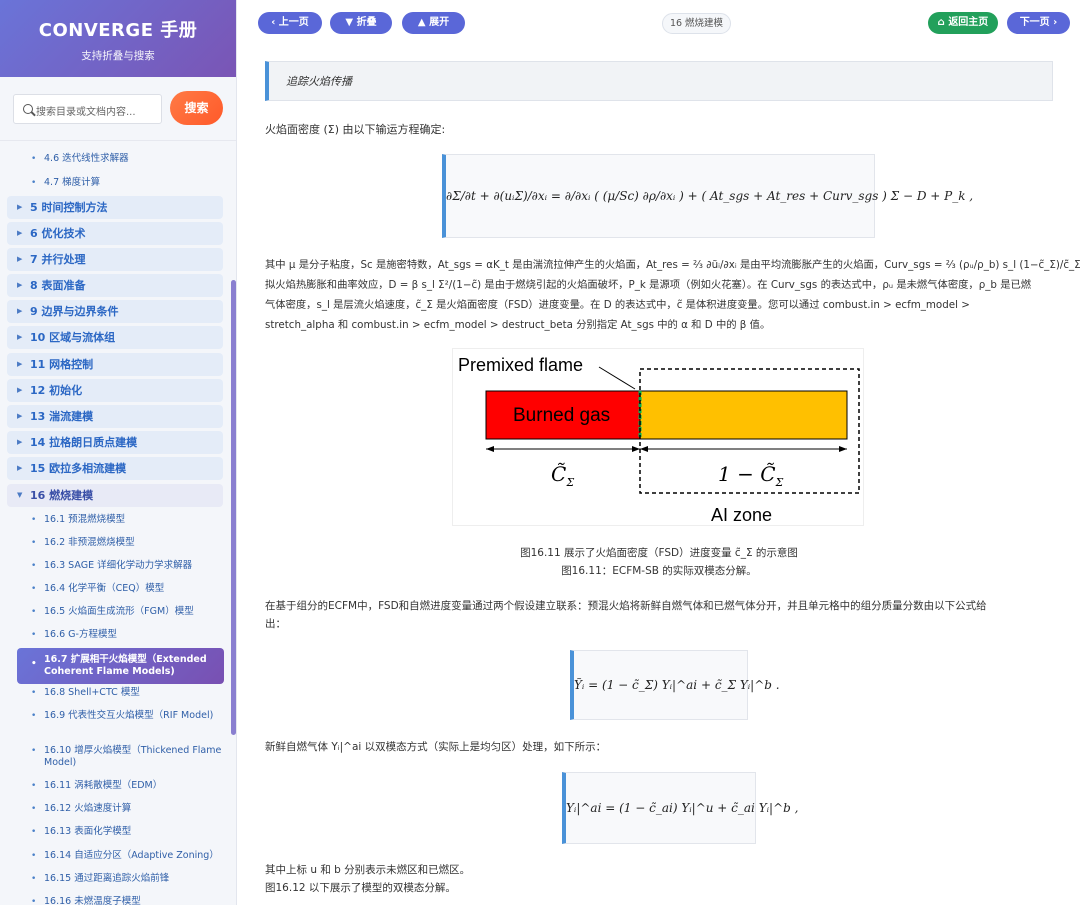 The image size is (1080, 905). What do you see at coordinates (120, 612) in the screenshot?
I see `toc-item-16-5: 16.5 火焰面生成流形（FGM）模型` at bounding box center [120, 612].